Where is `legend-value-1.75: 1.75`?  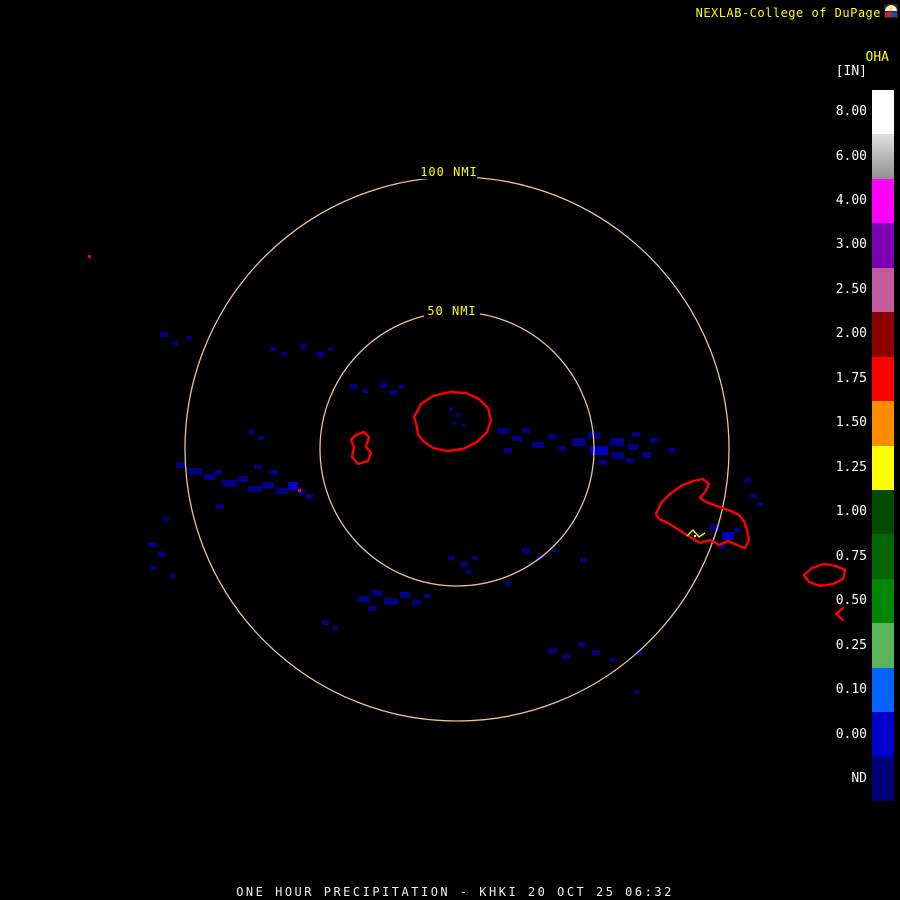
legend-value-1.75: 1.75 is located at coordinates (851, 378).